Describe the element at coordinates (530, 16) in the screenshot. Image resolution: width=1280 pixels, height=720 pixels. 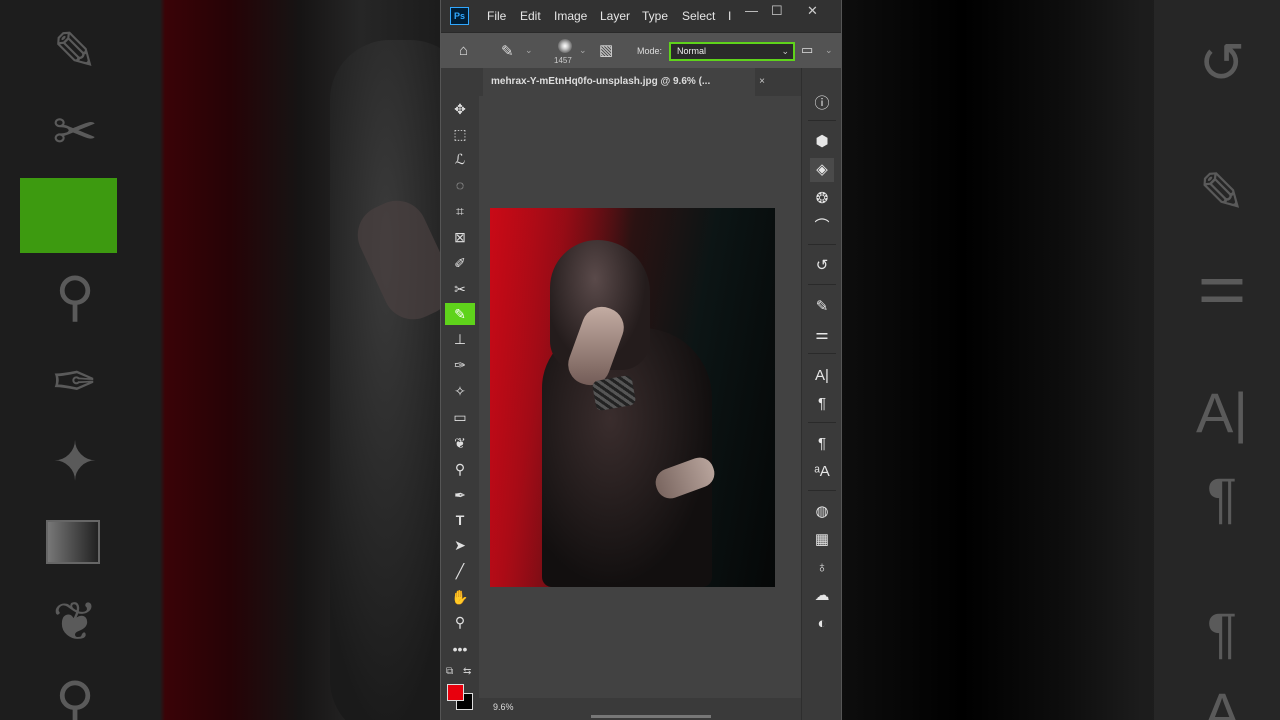
I see `menu-edit: Edit` at that location.